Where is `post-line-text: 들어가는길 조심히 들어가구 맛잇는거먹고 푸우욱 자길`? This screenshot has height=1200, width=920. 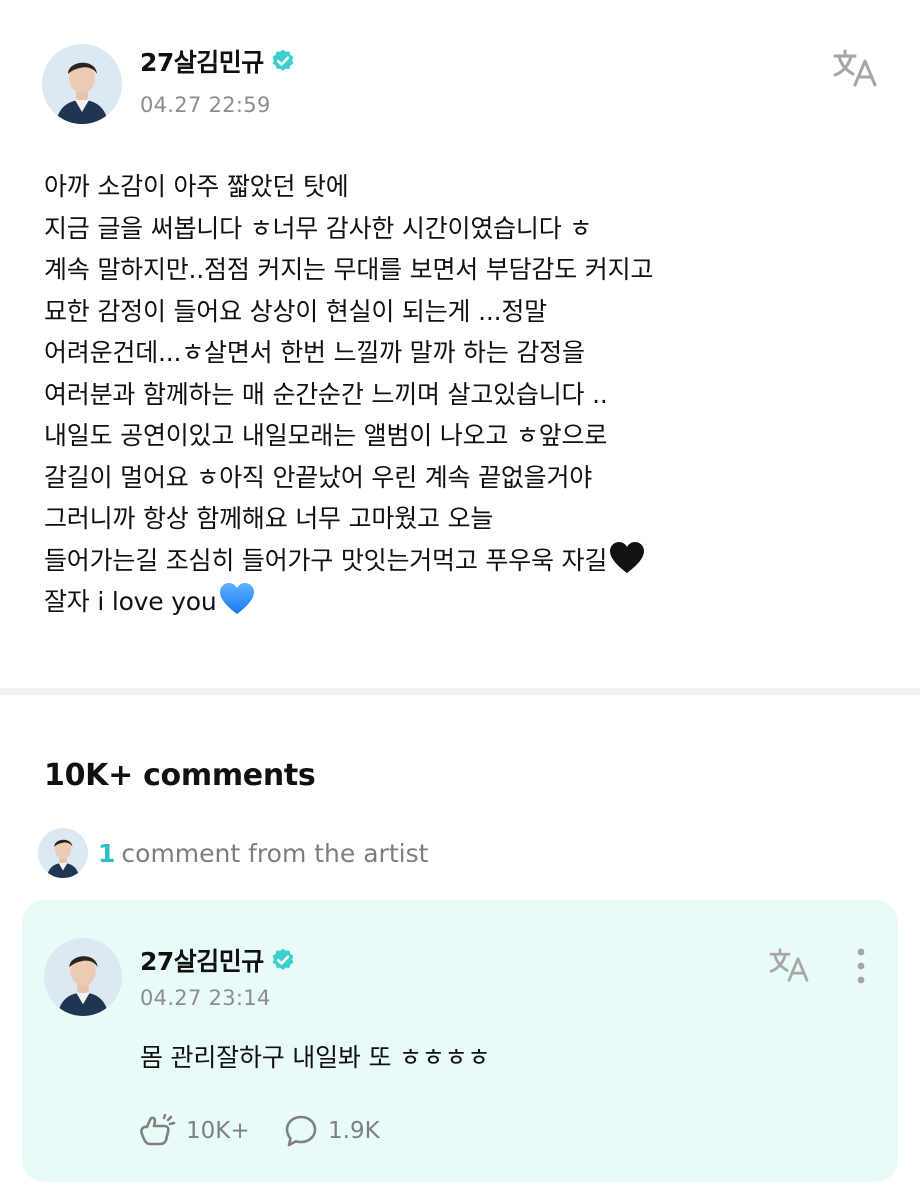
post-line-text: 들어가는길 조심히 들어가구 맛잇는거먹고 푸우욱 자길 is located at coordinates (326, 560).